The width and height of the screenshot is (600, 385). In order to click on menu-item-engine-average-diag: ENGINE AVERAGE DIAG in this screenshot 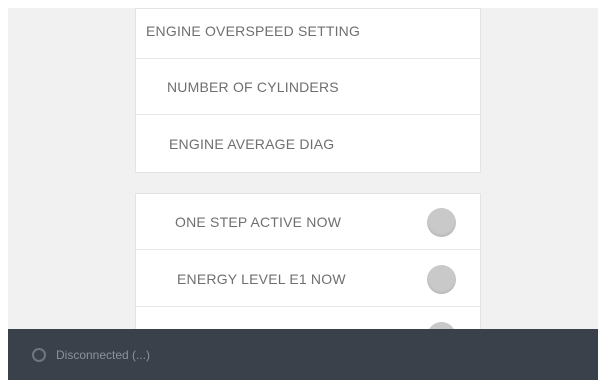, I will do `click(308, 144)`.